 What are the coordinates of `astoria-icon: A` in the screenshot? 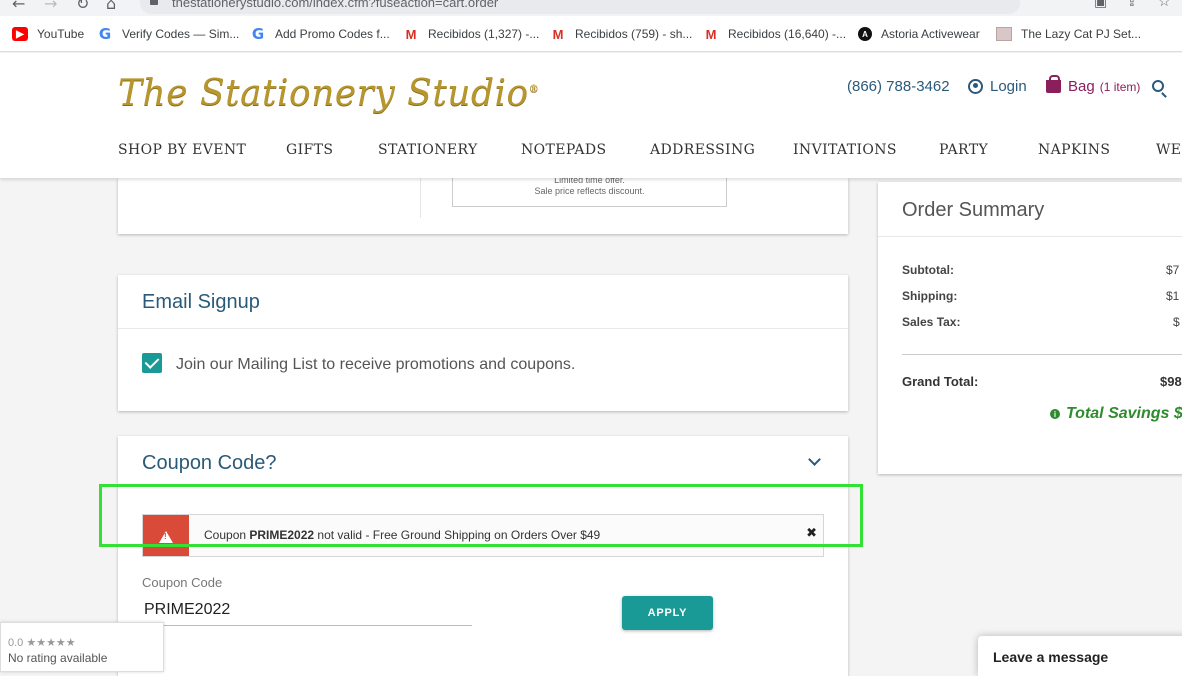 It's located at (865, 34).